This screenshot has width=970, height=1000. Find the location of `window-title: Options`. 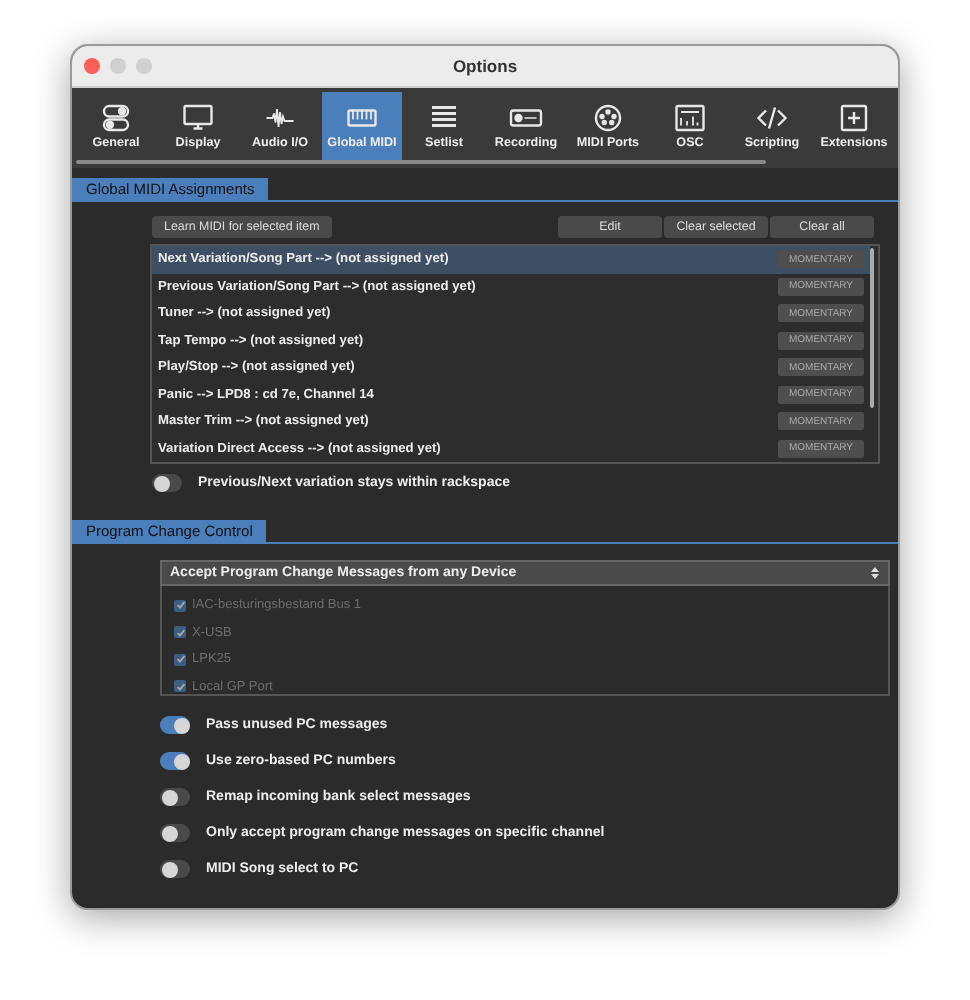

window-title: Options is located at coordinates (485, 66).